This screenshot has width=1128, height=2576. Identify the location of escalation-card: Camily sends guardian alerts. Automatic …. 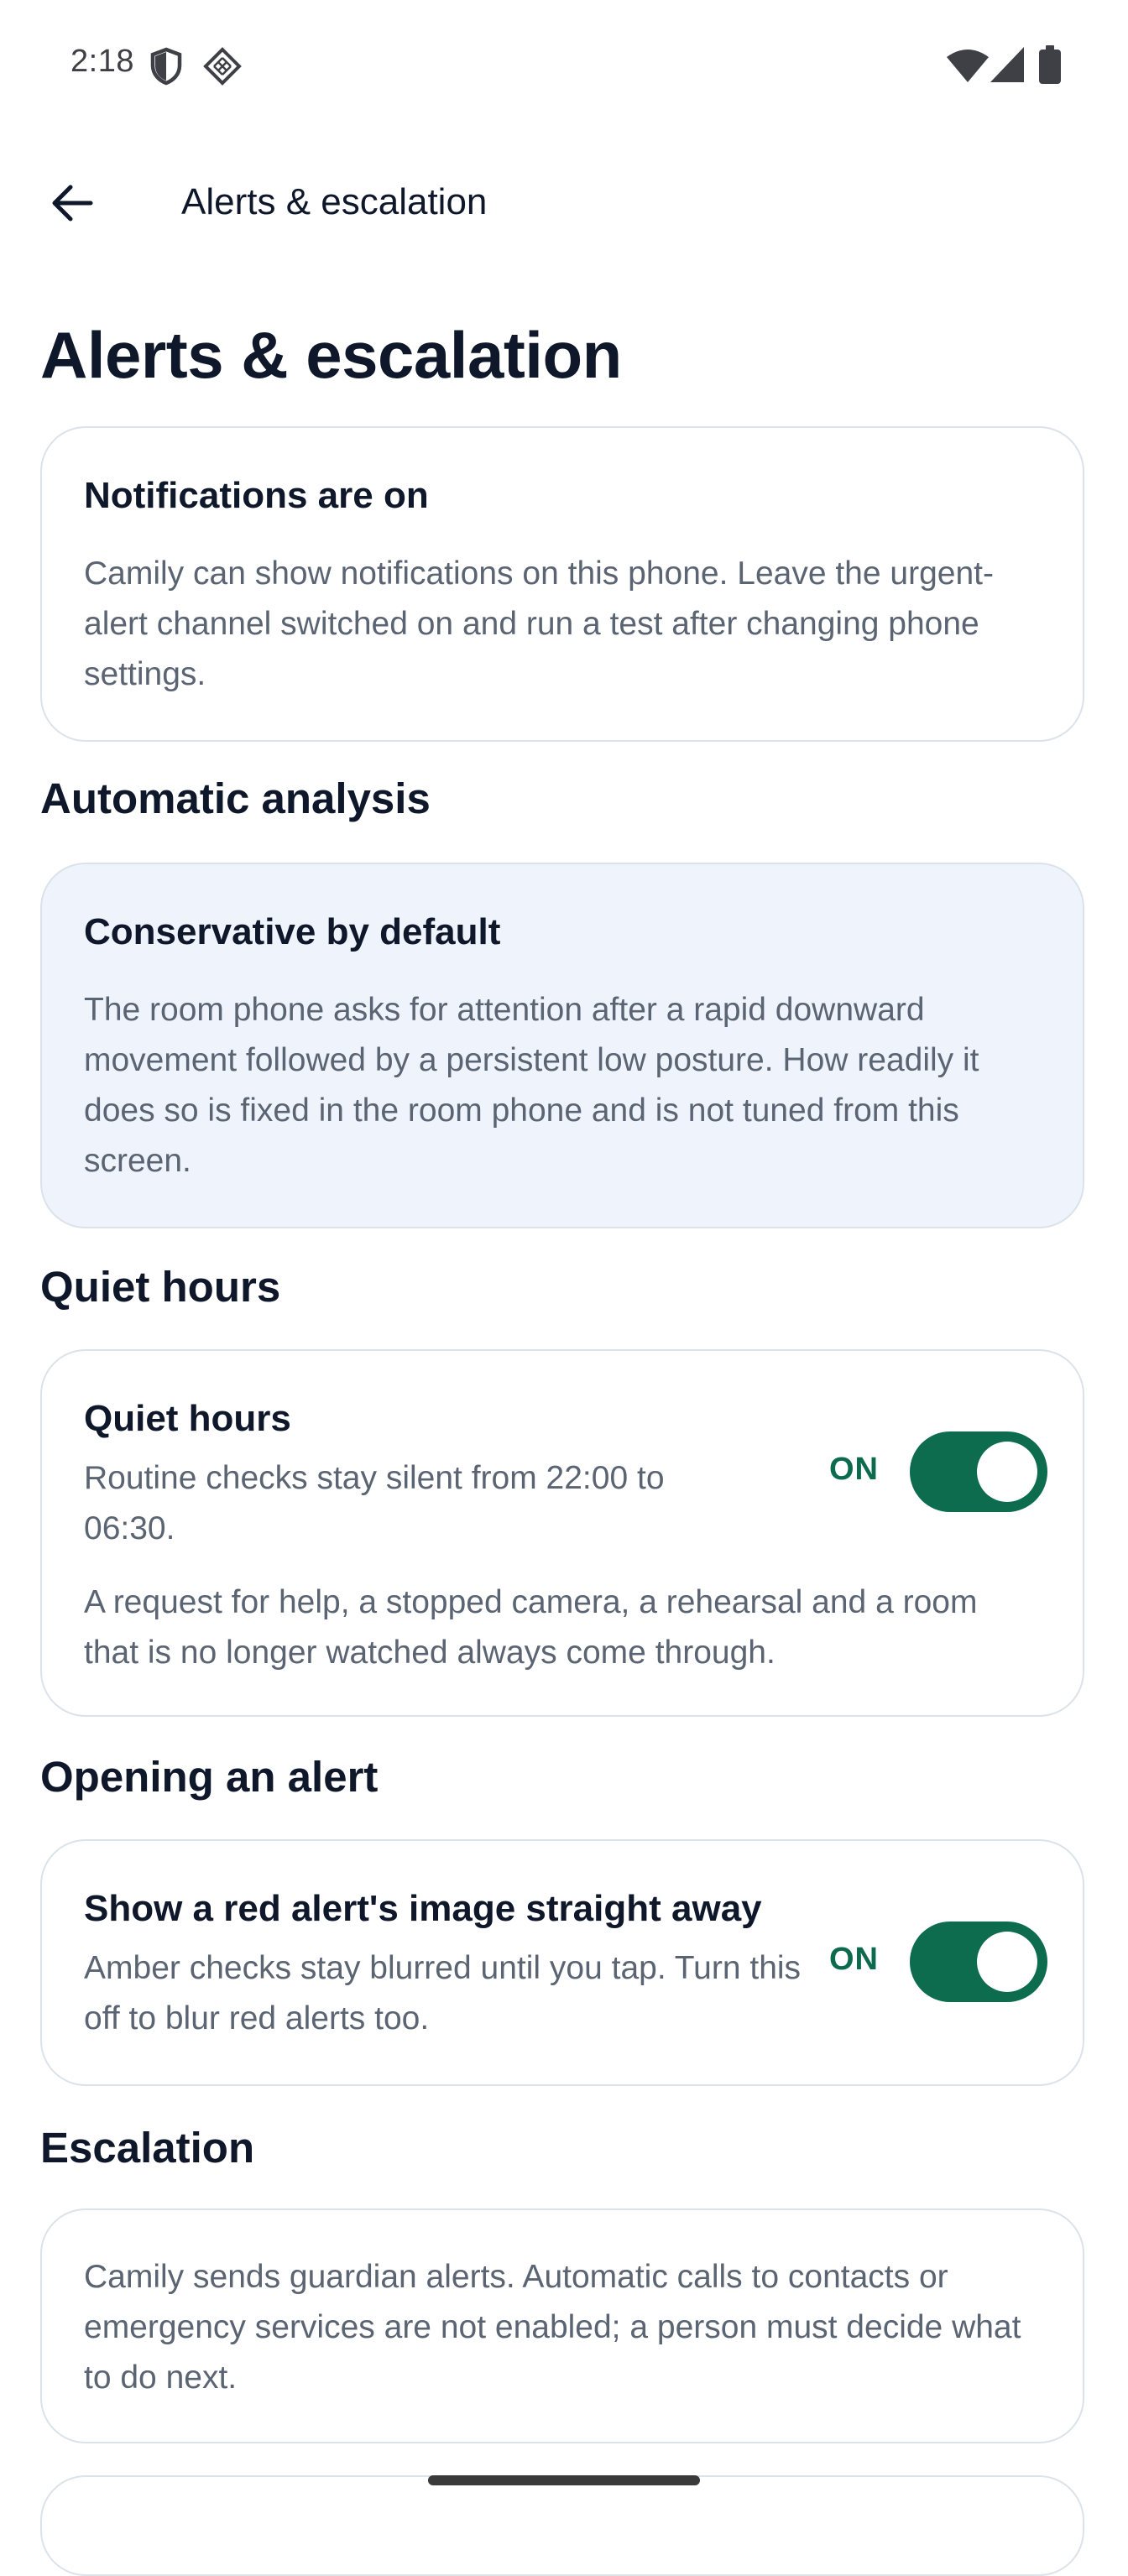
(562, 2325).